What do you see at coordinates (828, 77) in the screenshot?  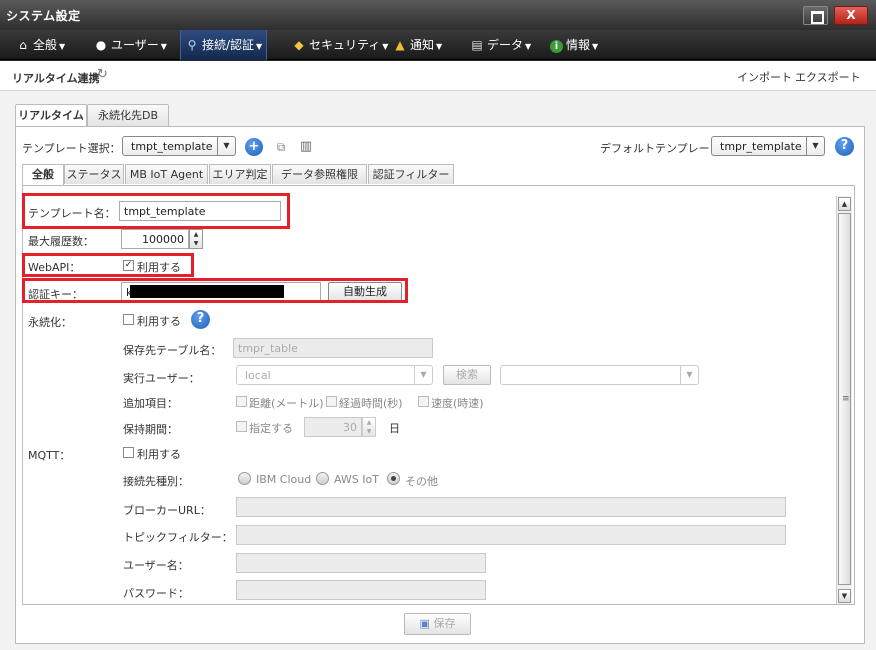 I see `export-link: エクスポート` at bounding box center [828, 77].